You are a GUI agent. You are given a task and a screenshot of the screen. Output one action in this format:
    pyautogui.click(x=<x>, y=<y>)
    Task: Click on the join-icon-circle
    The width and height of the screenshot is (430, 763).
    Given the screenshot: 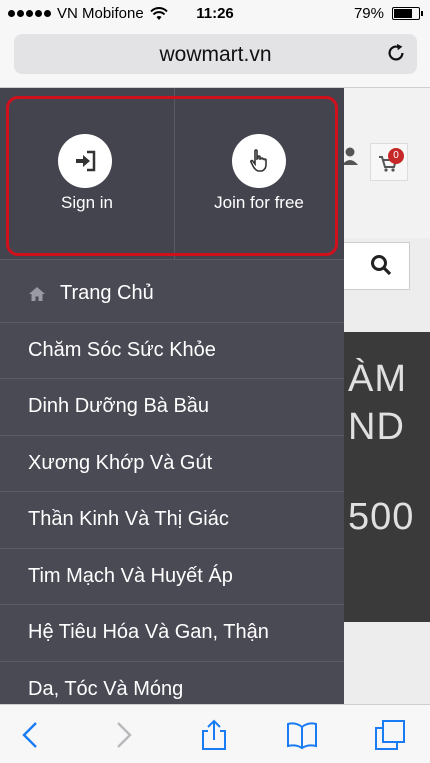 What is the action you would take?
    pyautogui.click(x=259, y=161)
    